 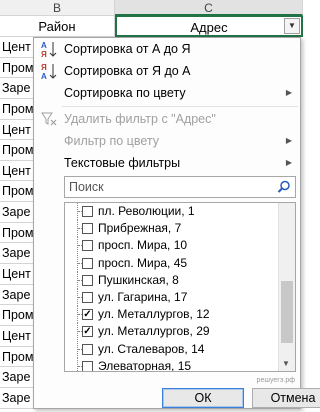 I want to click on list-item: ул. Сталеваров, 14, so click(x=172, y=349).